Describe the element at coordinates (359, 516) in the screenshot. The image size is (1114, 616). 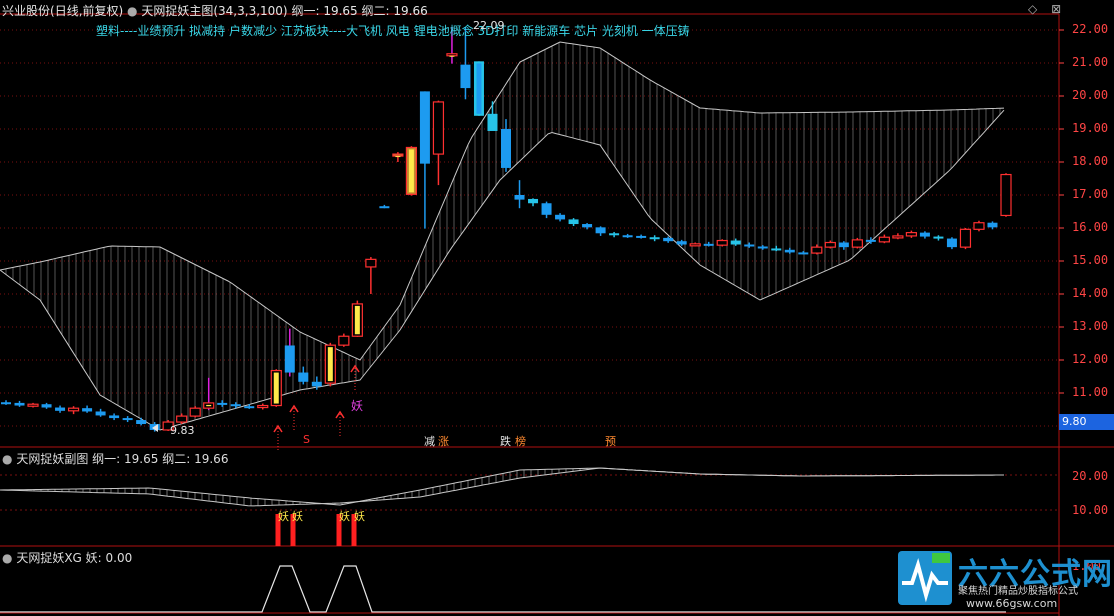
I see `sub-yao-4: 妖` at that location.